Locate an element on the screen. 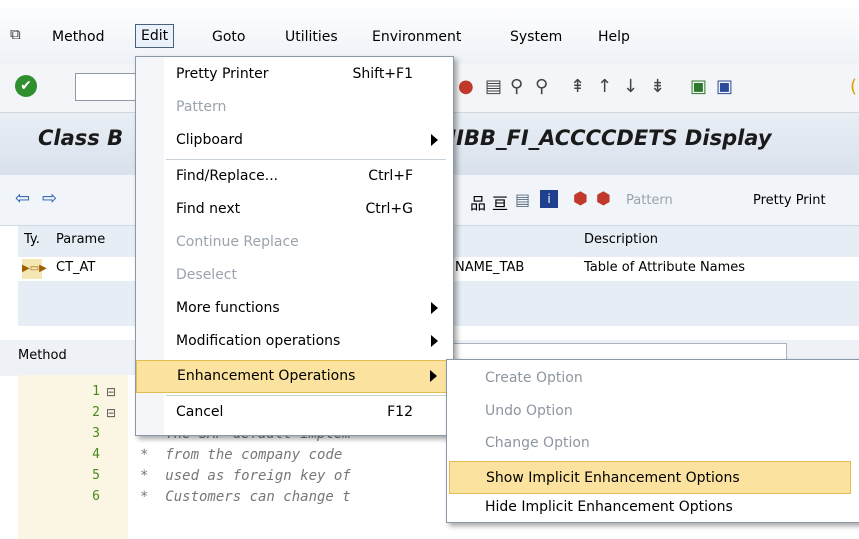 This screenshot has height=539, width=859. menu-item-pretty-printer: Pretty Printer Shift+F1 is located at coordinates (294, 75).